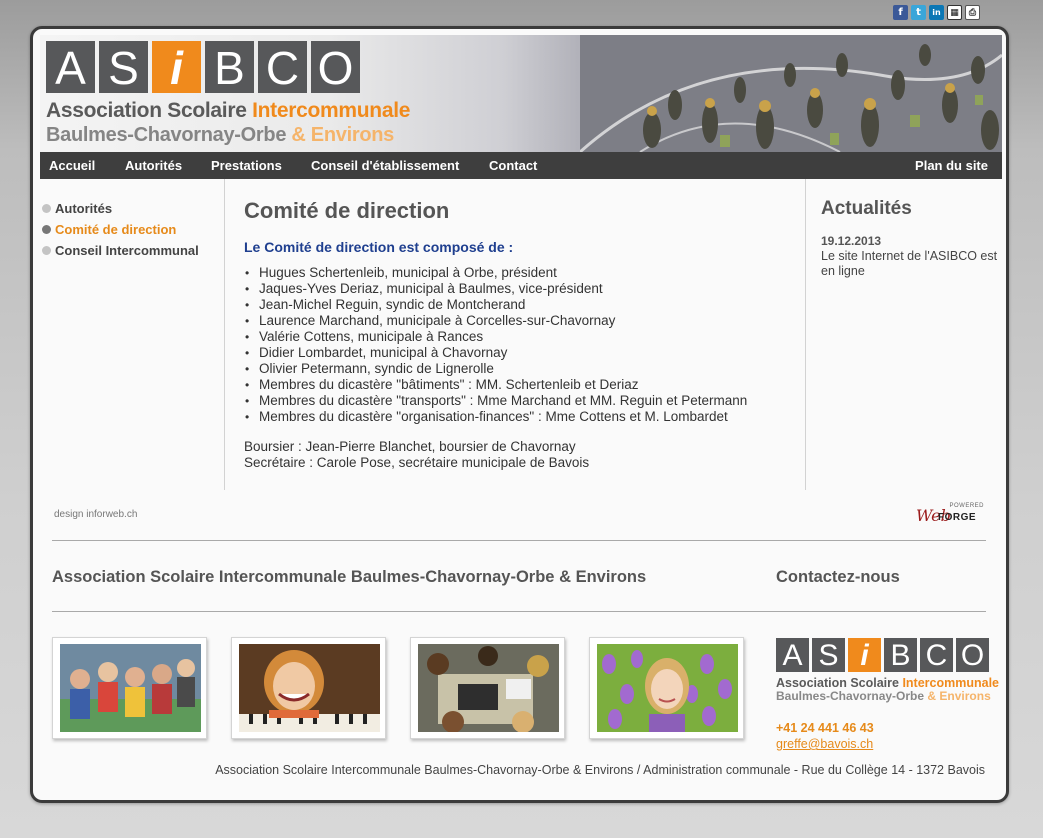 The image size is (1043, 838). I want to click on sidebar-item-autorites: Autorités, so click(120, 208).